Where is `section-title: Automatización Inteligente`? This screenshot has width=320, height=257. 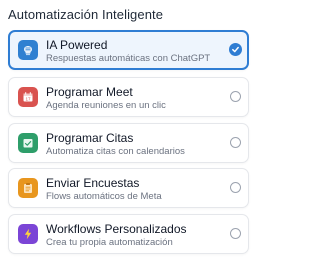
section-title: Automatización Inteligente is located at coordinates (86, 14).